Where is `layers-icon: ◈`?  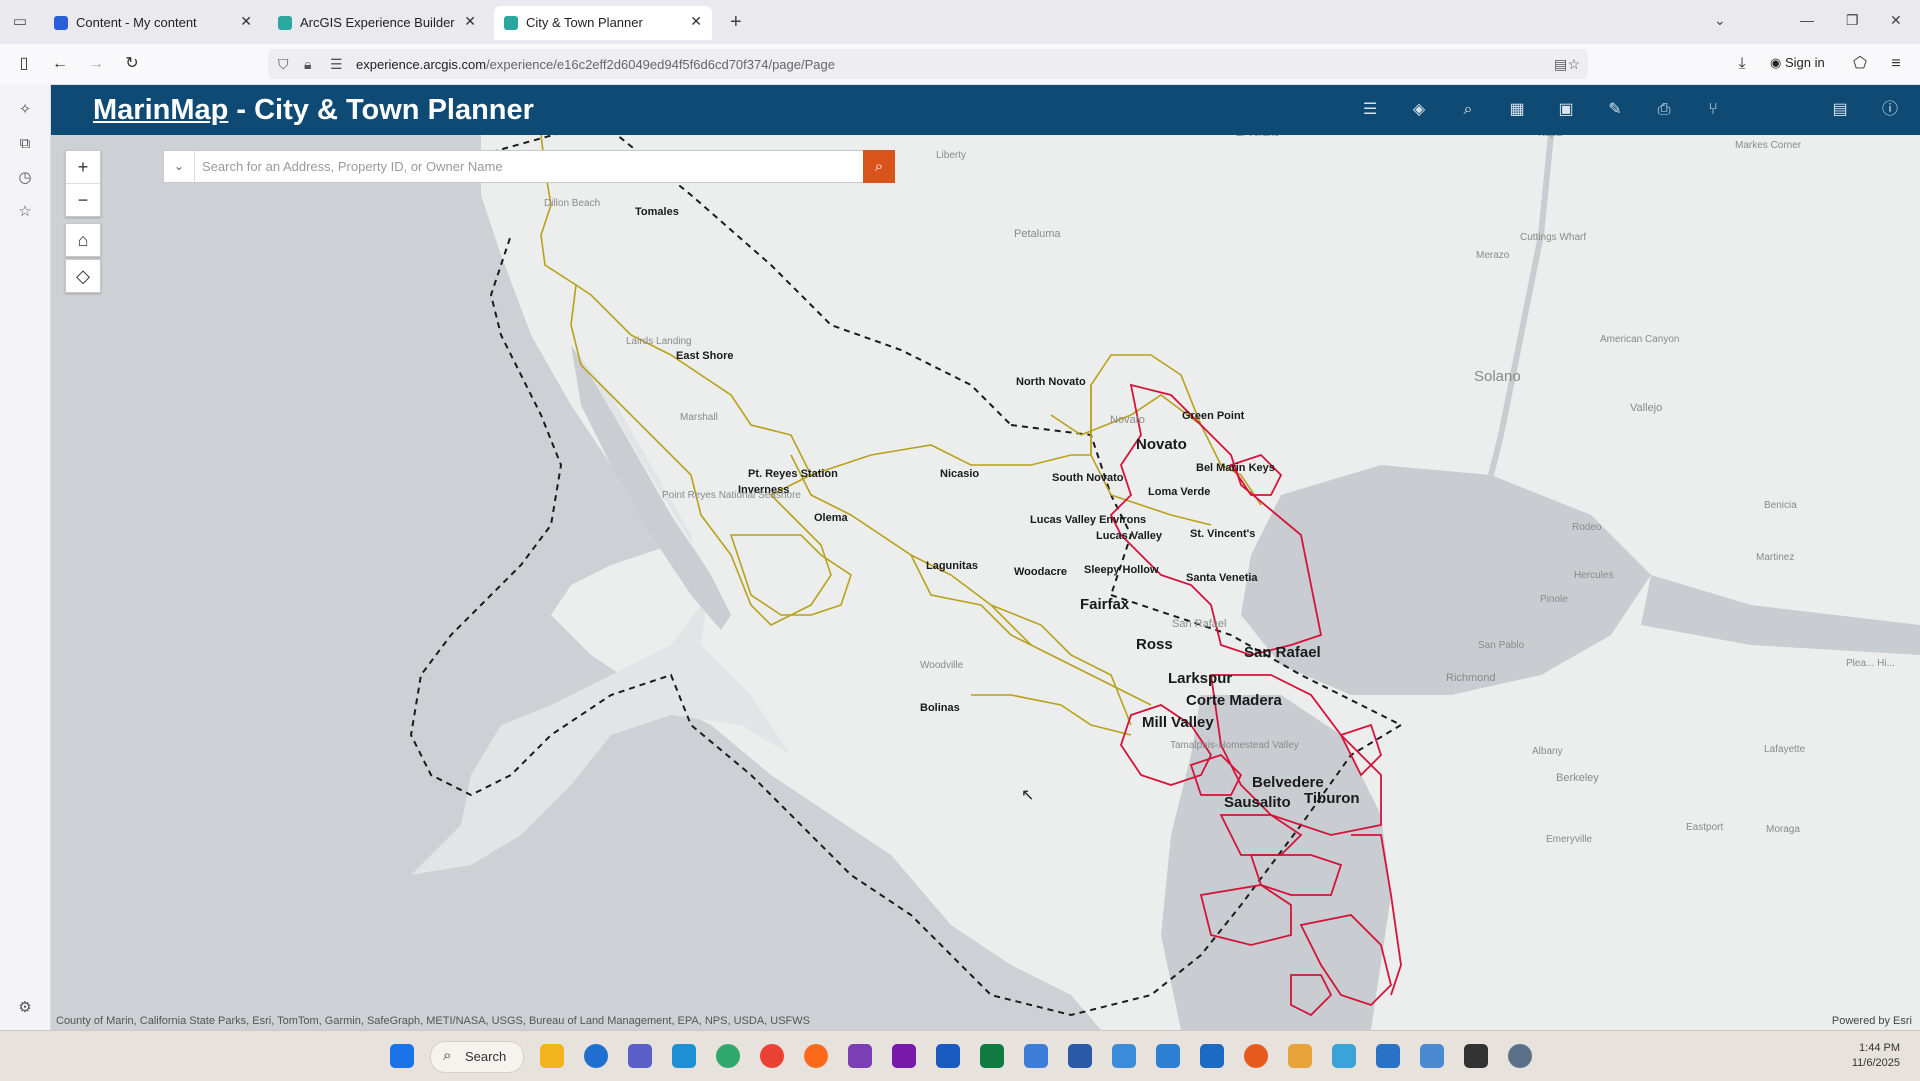
layers-icon: ◈ is located at coordinates (1419, 110).